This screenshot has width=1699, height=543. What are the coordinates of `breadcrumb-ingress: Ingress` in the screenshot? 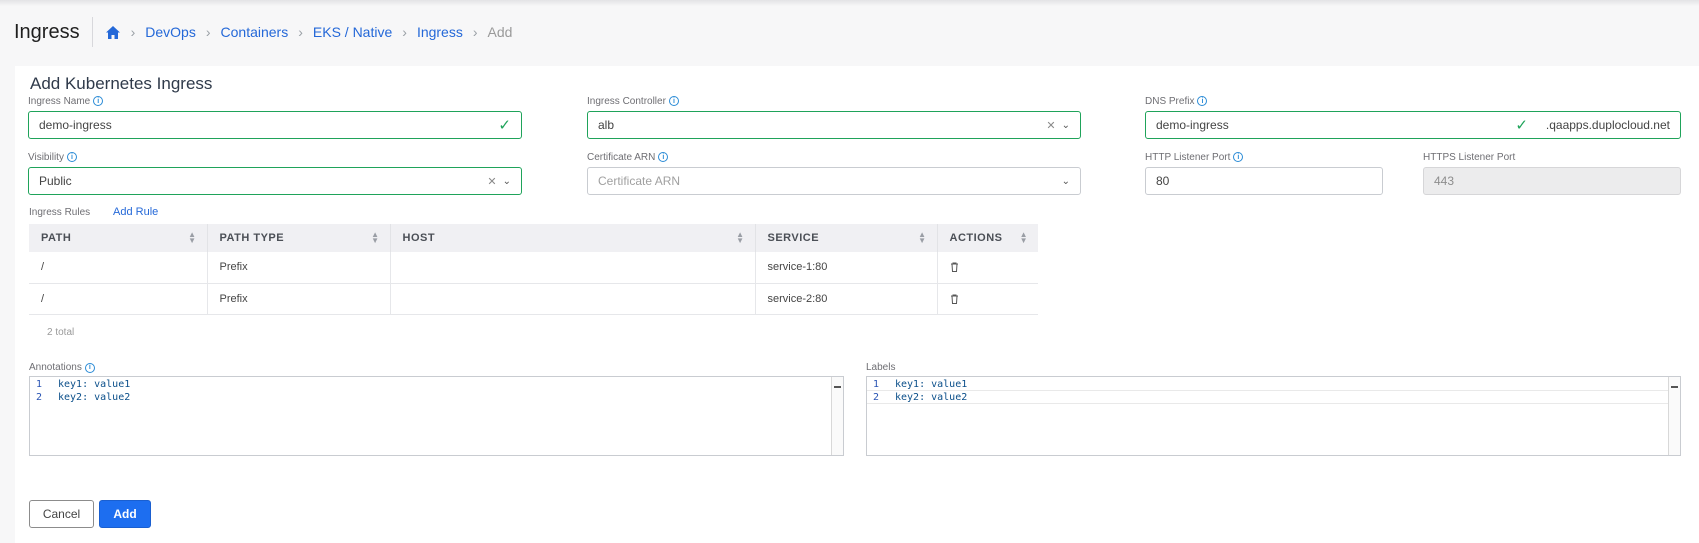 It's located at (440, 32).